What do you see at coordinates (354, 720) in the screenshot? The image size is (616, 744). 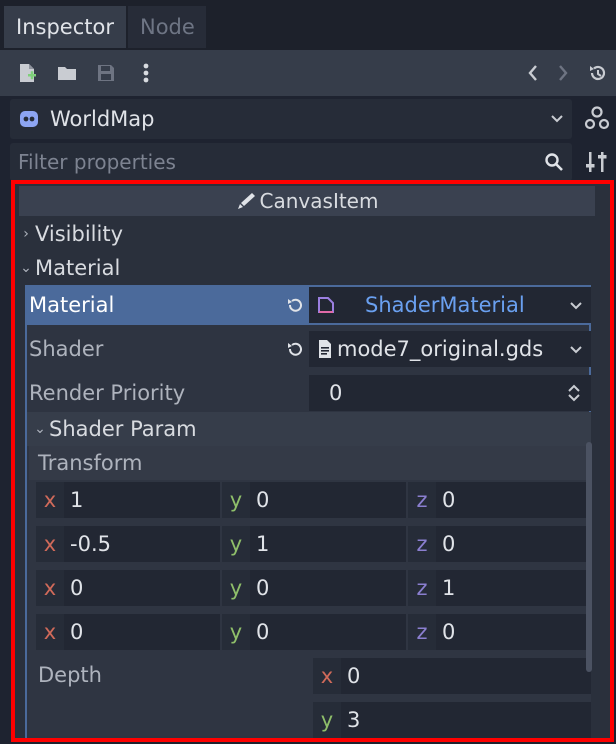 I see `depth-y-value: 3` at bounding box center [354, 720].